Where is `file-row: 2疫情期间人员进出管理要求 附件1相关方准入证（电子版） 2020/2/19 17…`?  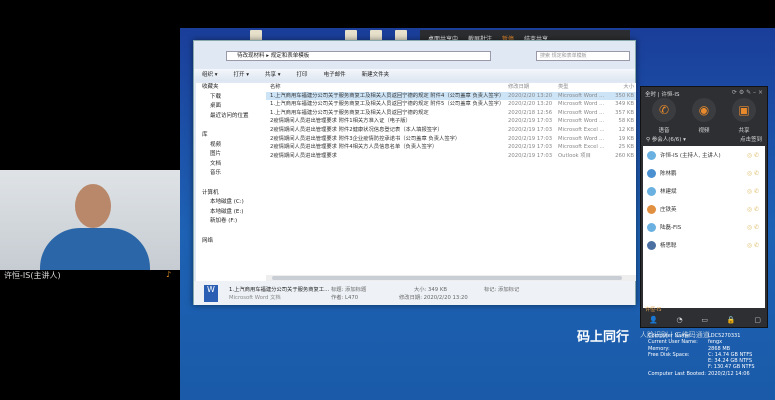
file-row: 2疫情期间人员进出管理要求 附件1相关方准入证（电子版） 2020/2/19 17… is located at coordinates (451, 121).